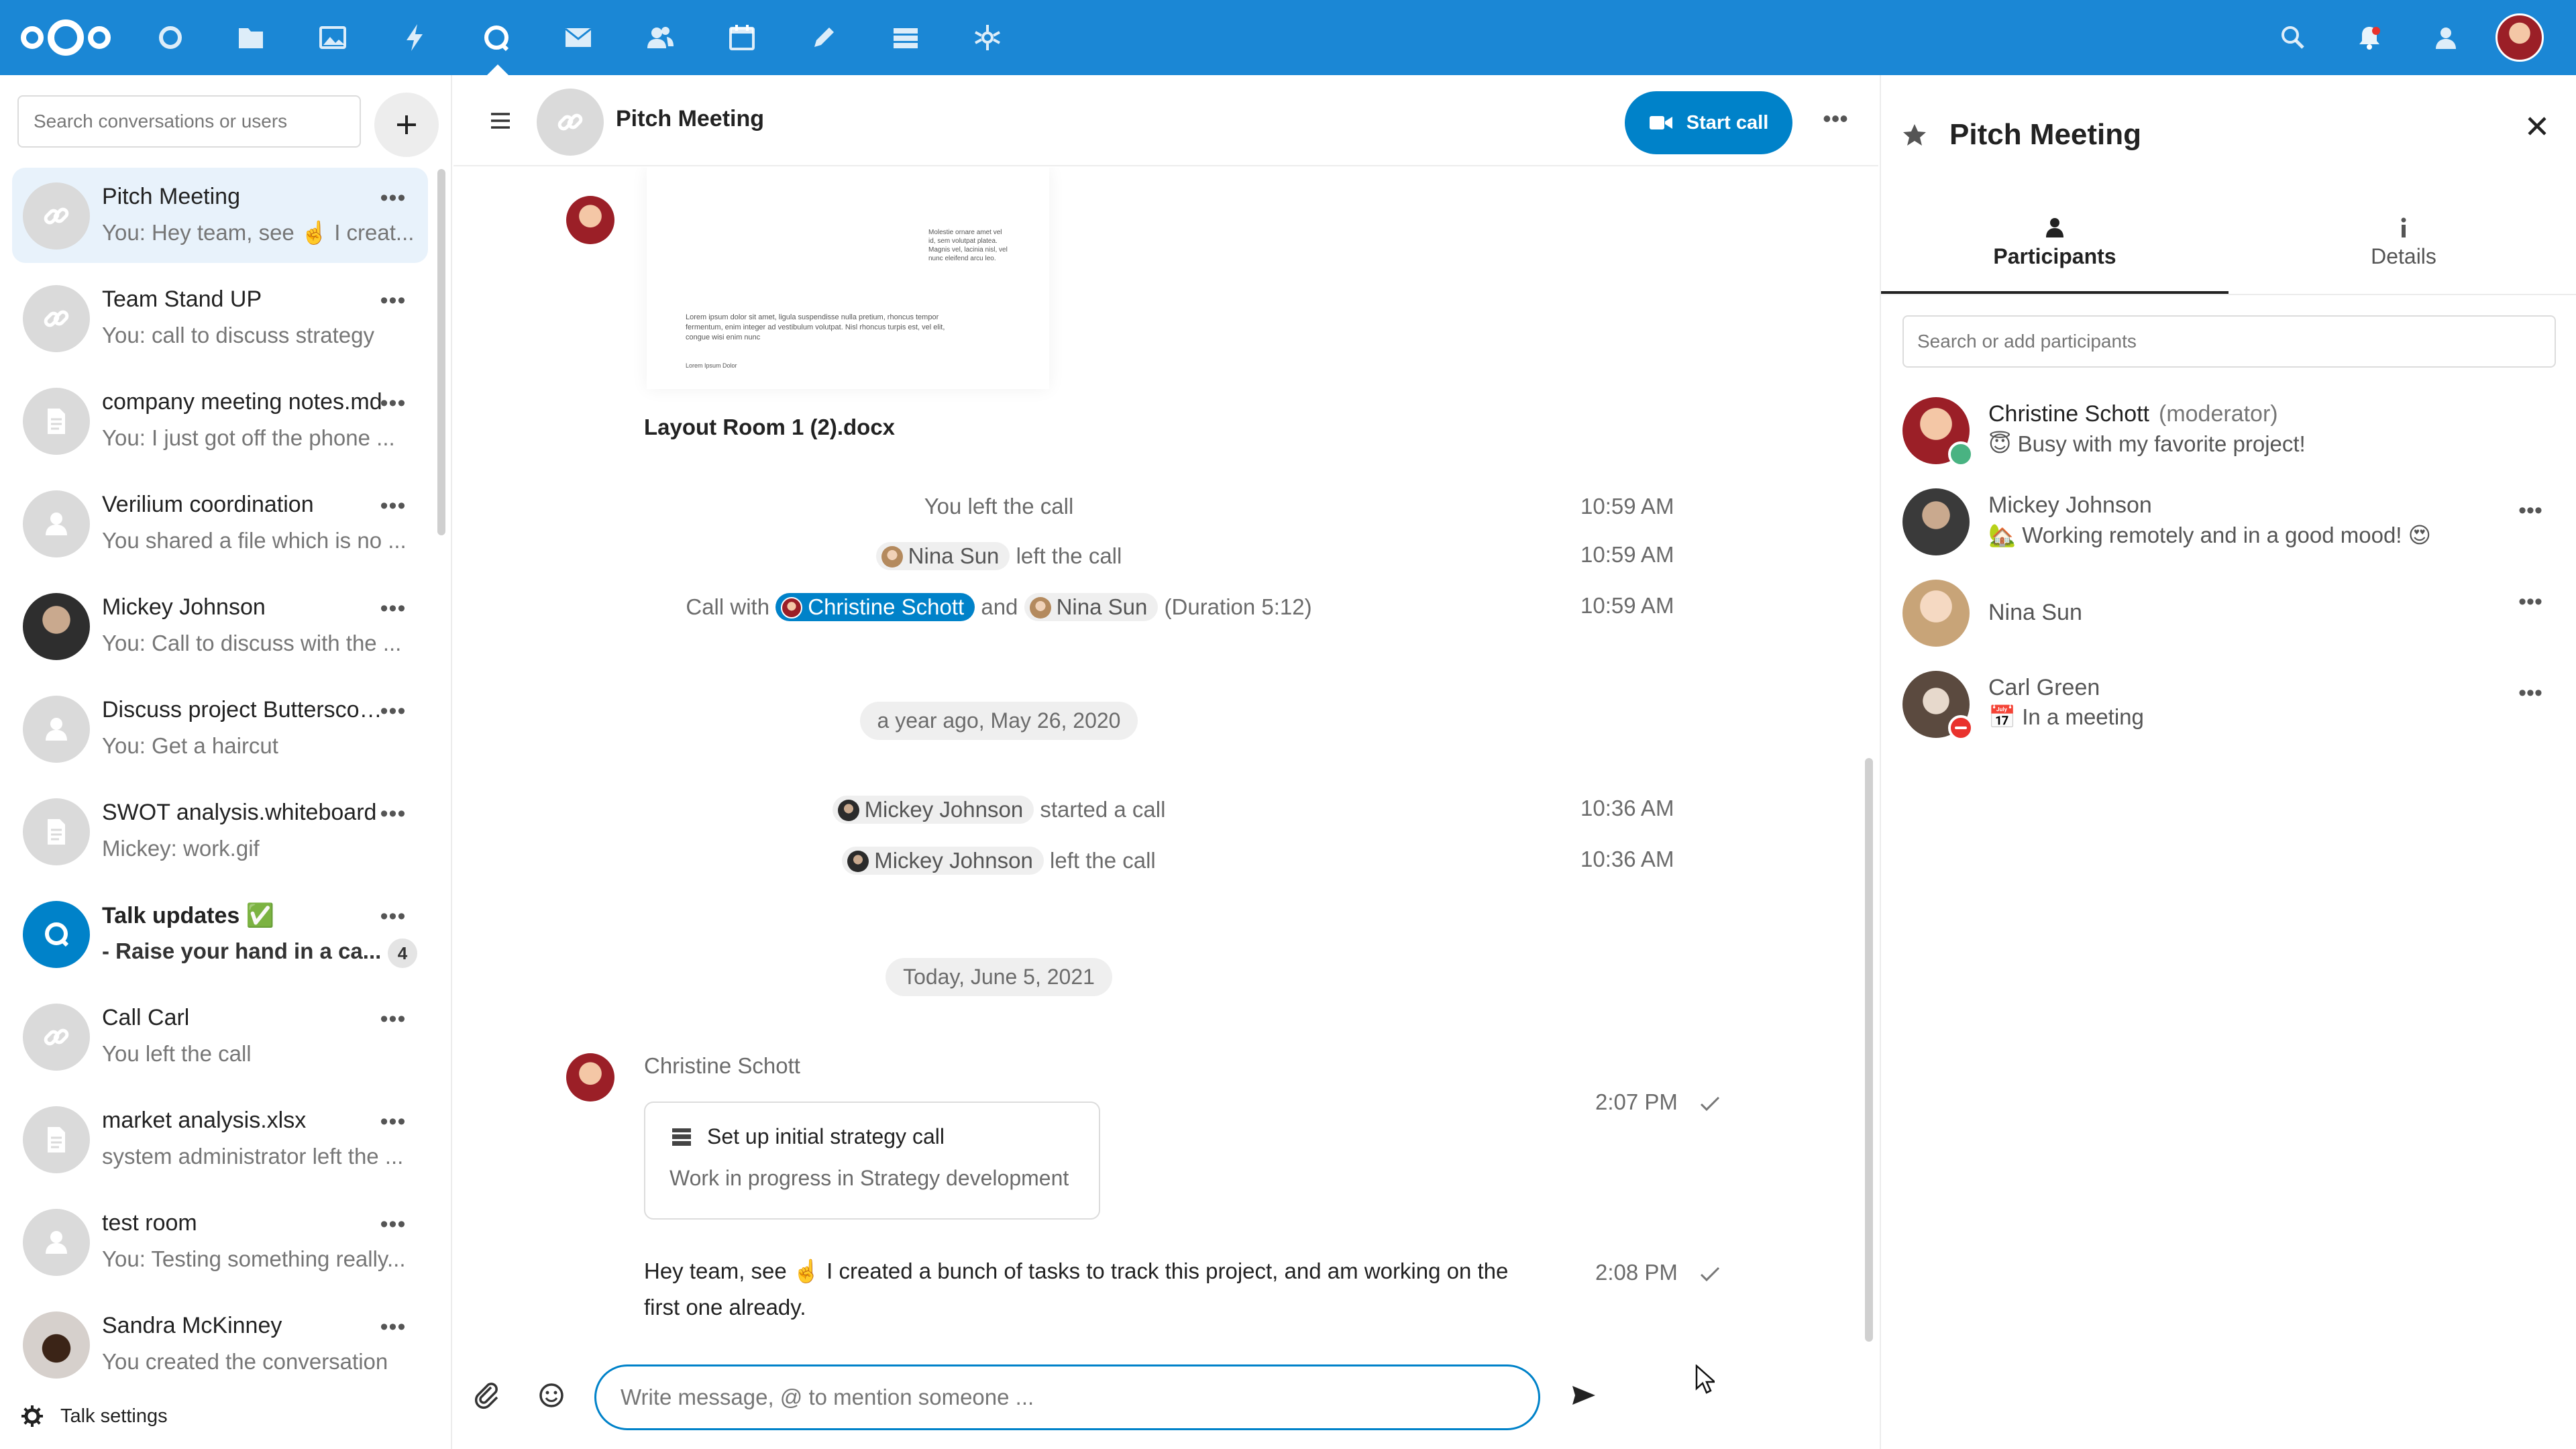 The image size is (2576, 1449). Describe the element at coordinates (414, 37) in the screenshot. I see `activity-icon` at that location.